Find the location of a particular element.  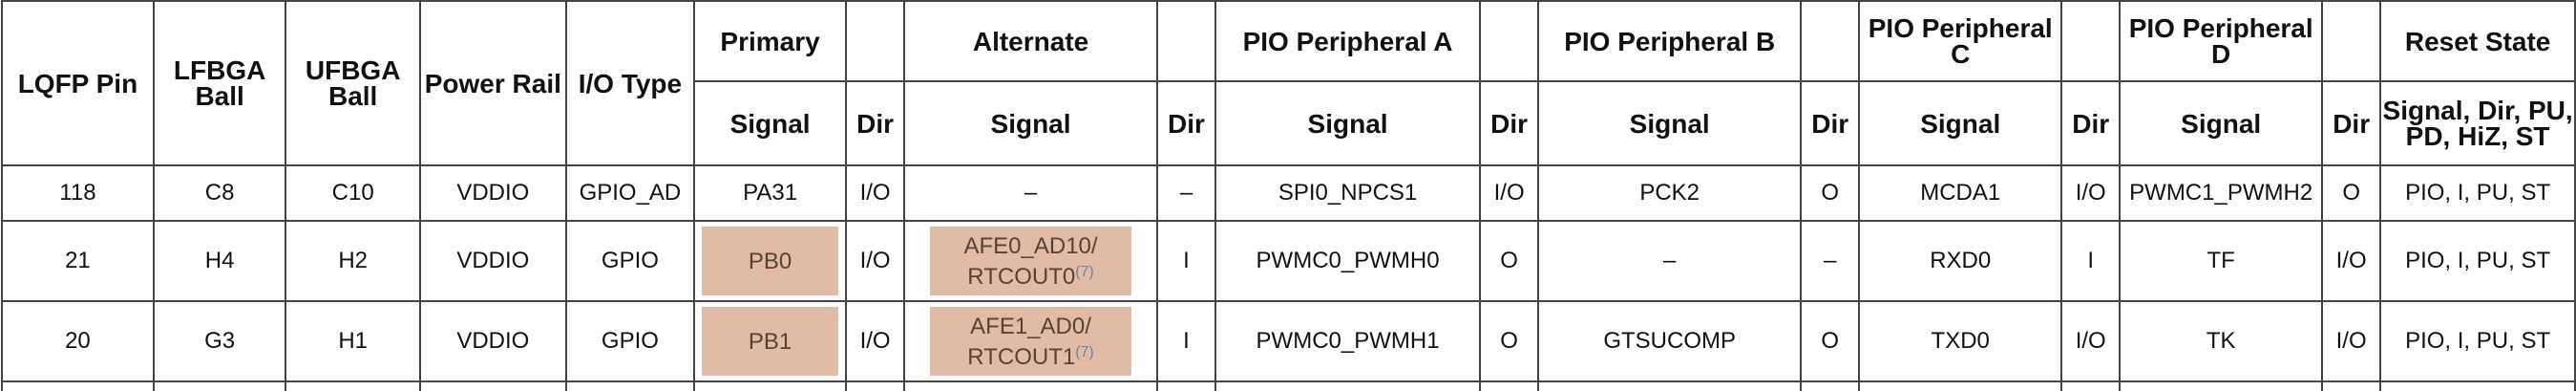

highlighted-alternate-signal: AFE1_AD0/ RTCOUT1(7) is located at coordinates (1030, 341).